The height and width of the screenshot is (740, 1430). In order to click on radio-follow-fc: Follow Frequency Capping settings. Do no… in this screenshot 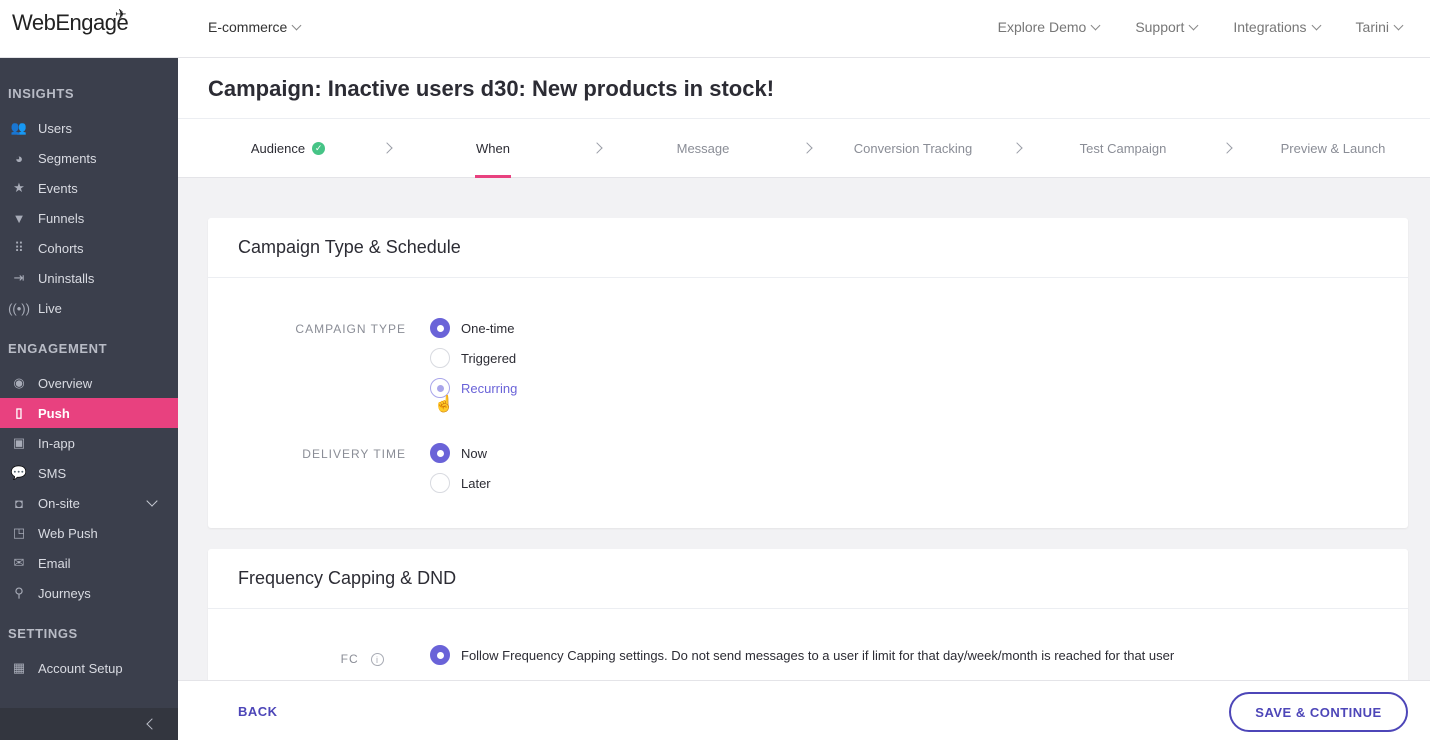, I will do `click(802, 655)`.